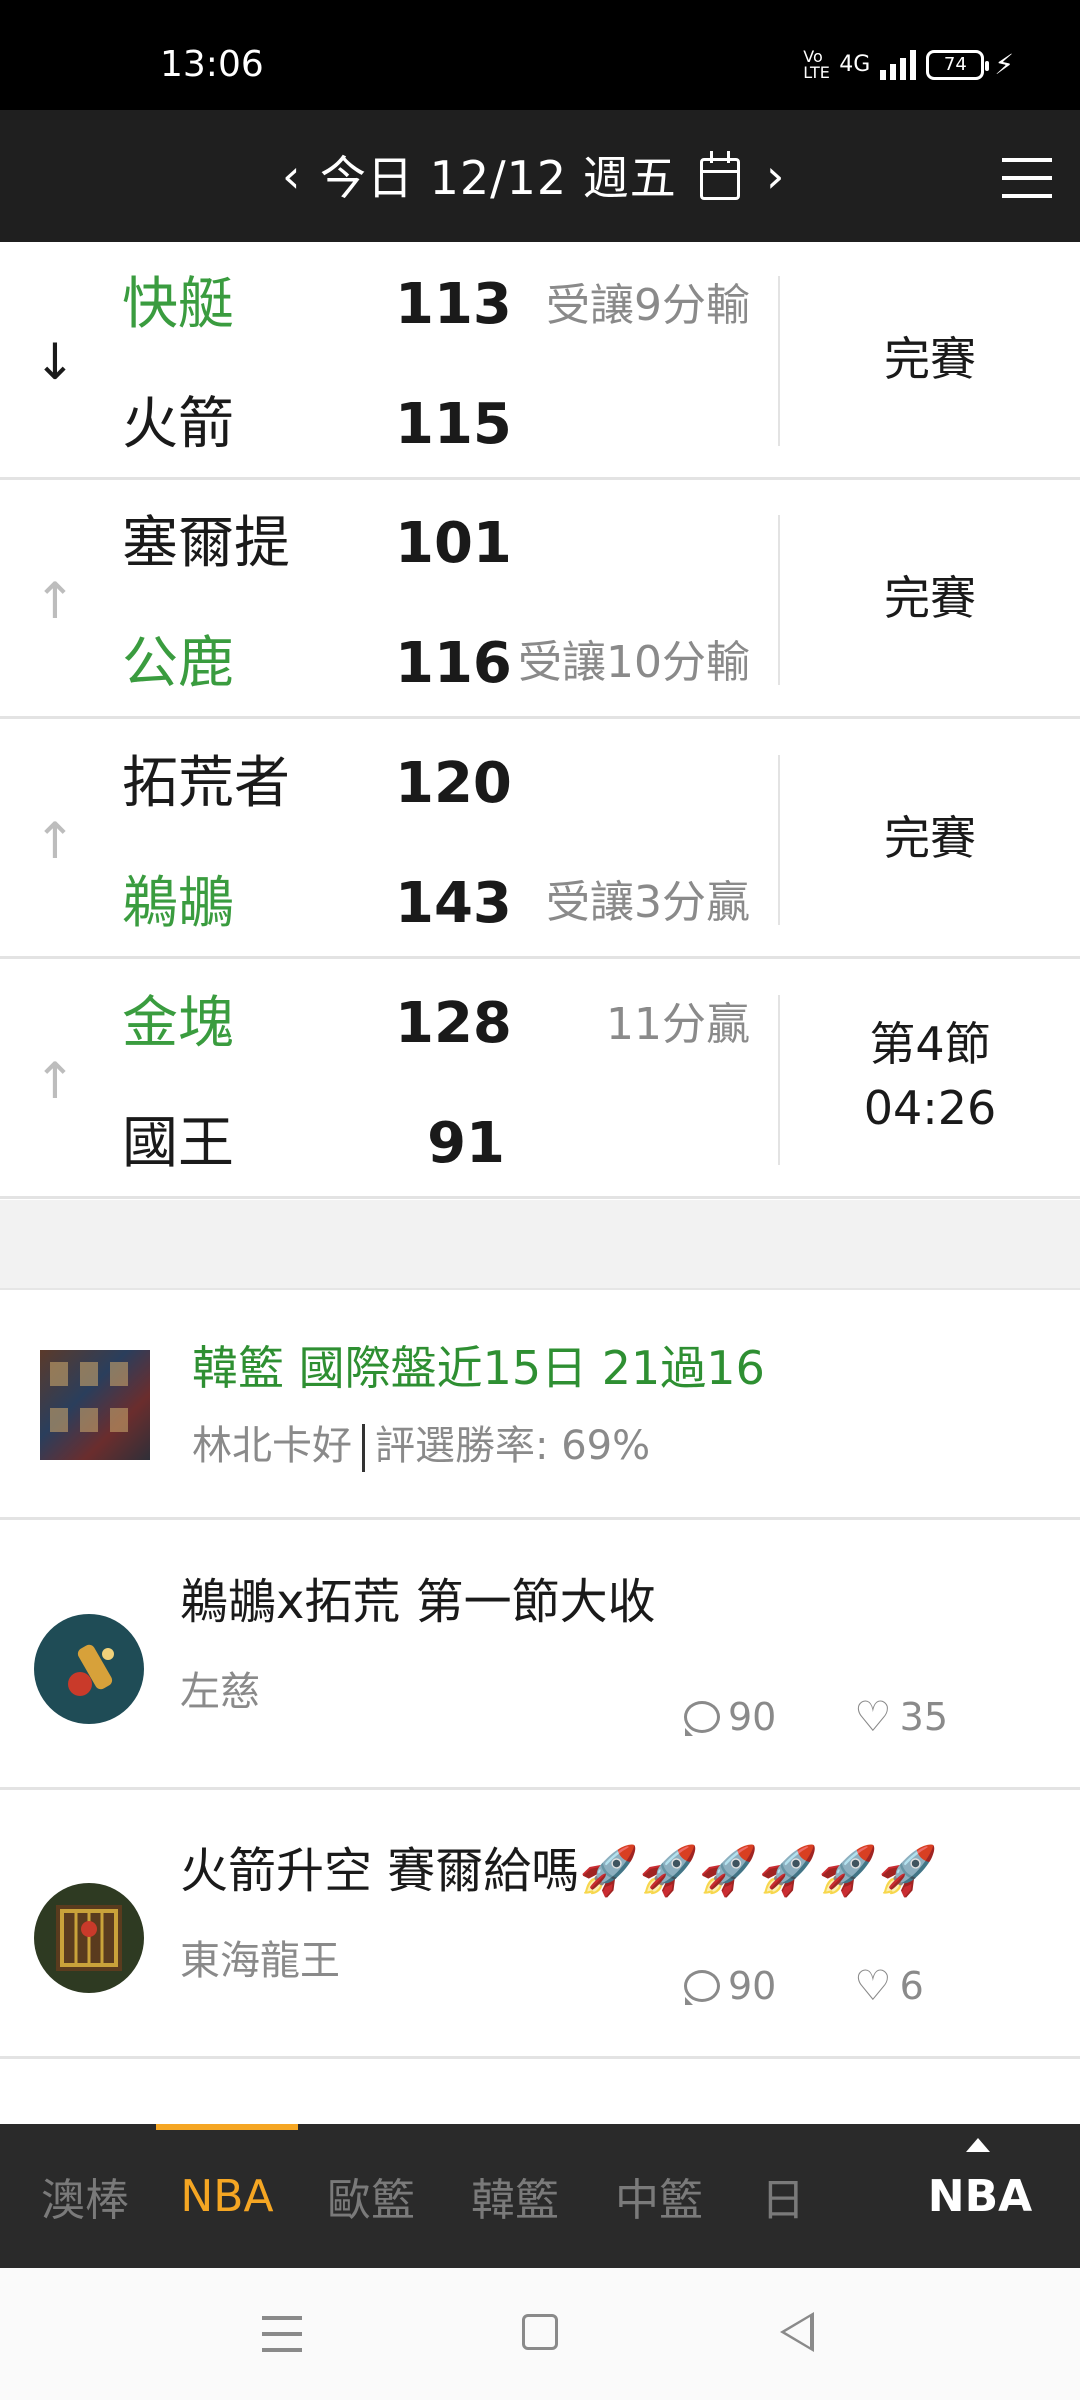  Describe the element at coordinates (540, 840) in the screenshot. I see `game-row: ↑ 拓荒者 120 鵜鶘 143 受讓3分贏 完賽` at that location.